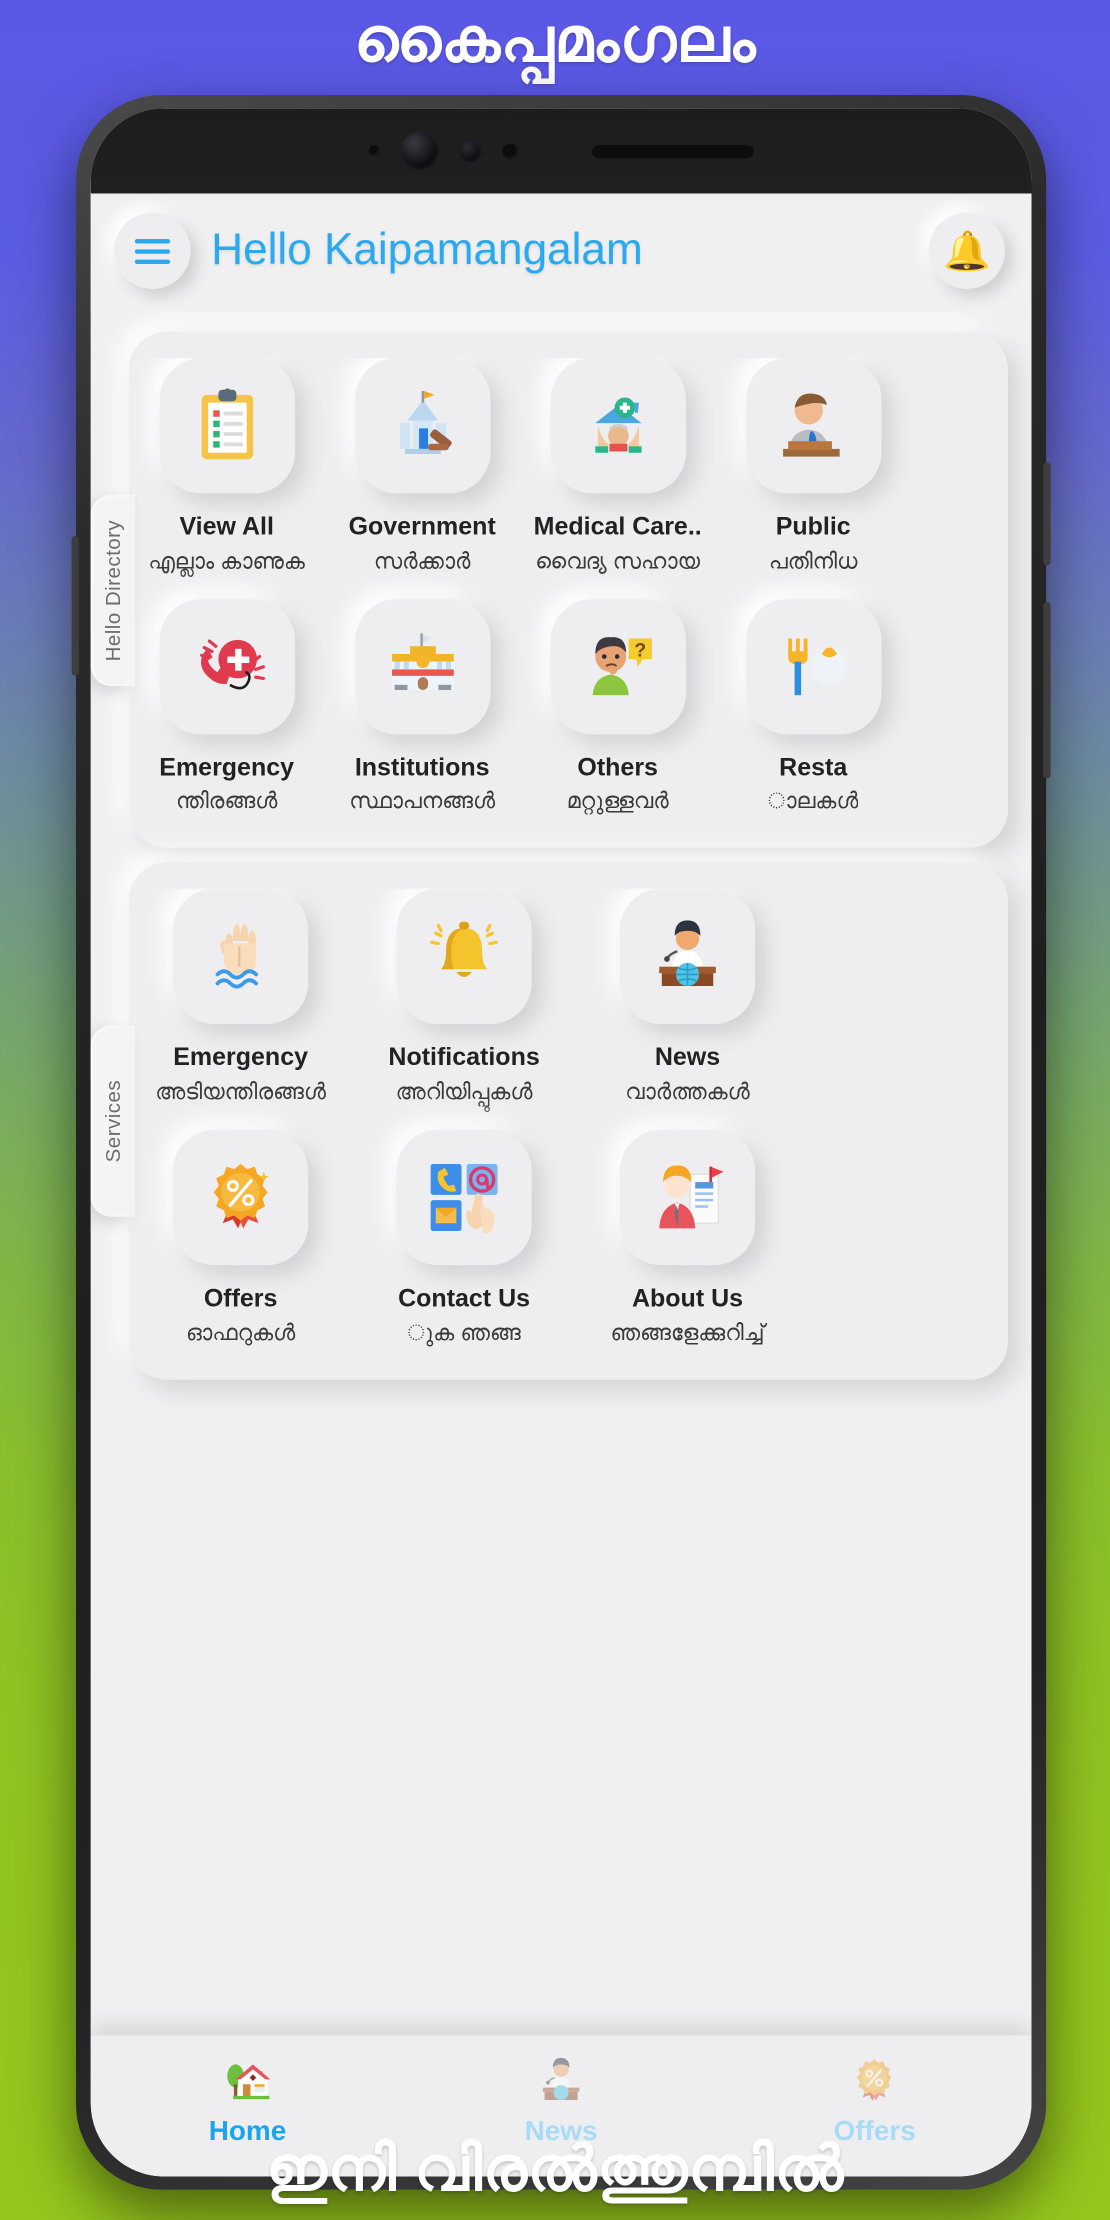 This screenshot has width=1110, height=2220. Describe the element at coordinates (561, 2078) in the screenshot. I see `news-icon` at that location.